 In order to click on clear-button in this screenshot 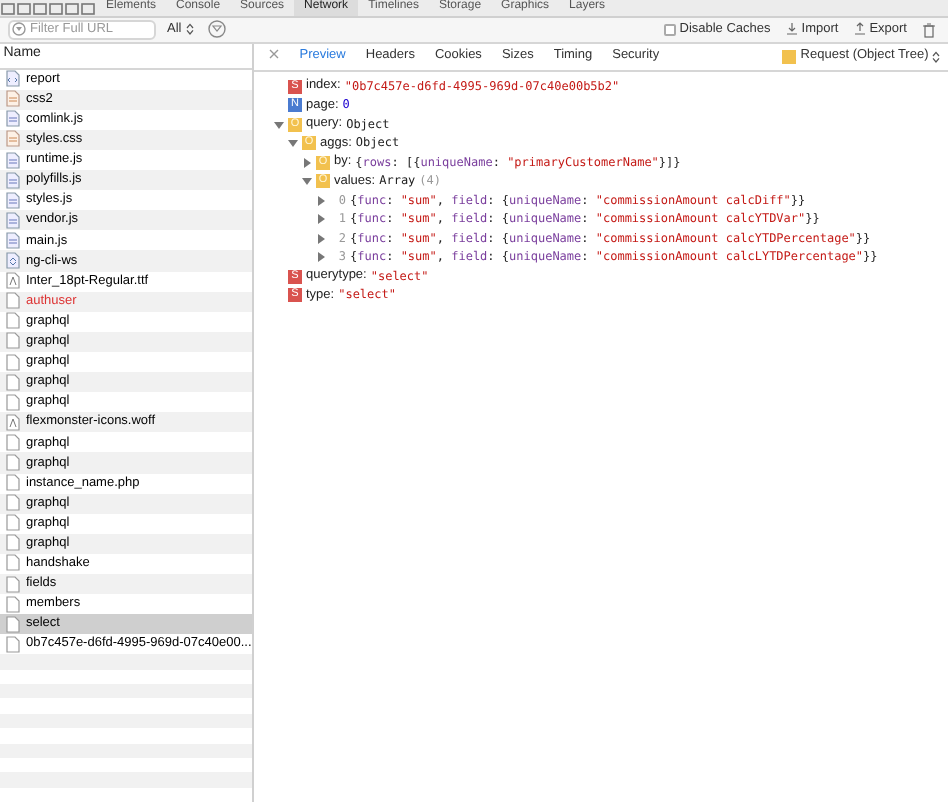, I will do `click(929, 29)`.